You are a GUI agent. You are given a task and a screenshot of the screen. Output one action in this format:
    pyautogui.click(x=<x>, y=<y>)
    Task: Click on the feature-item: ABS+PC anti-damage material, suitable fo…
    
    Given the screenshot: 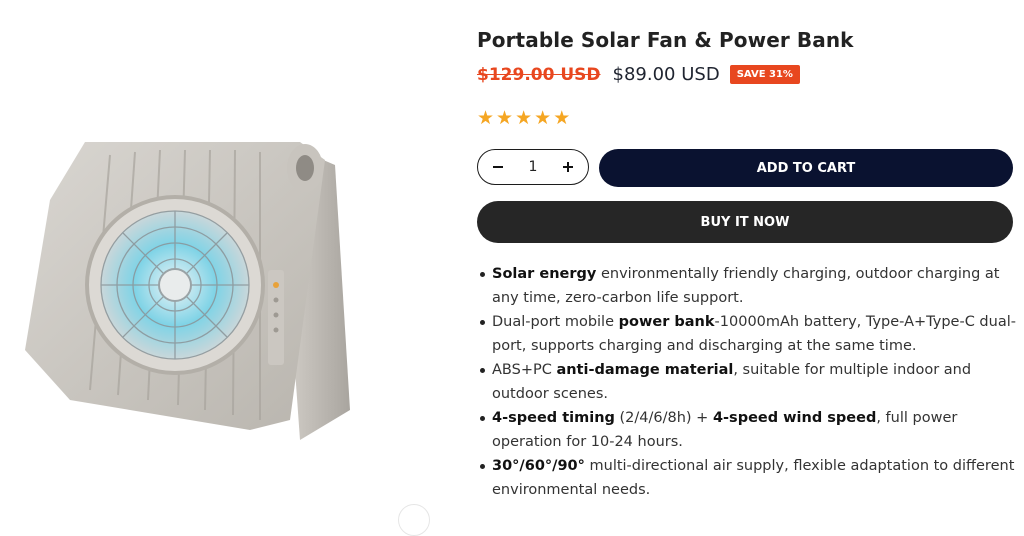 What is the action you would take?
    pyautogui.click(x=751, y=382)
    